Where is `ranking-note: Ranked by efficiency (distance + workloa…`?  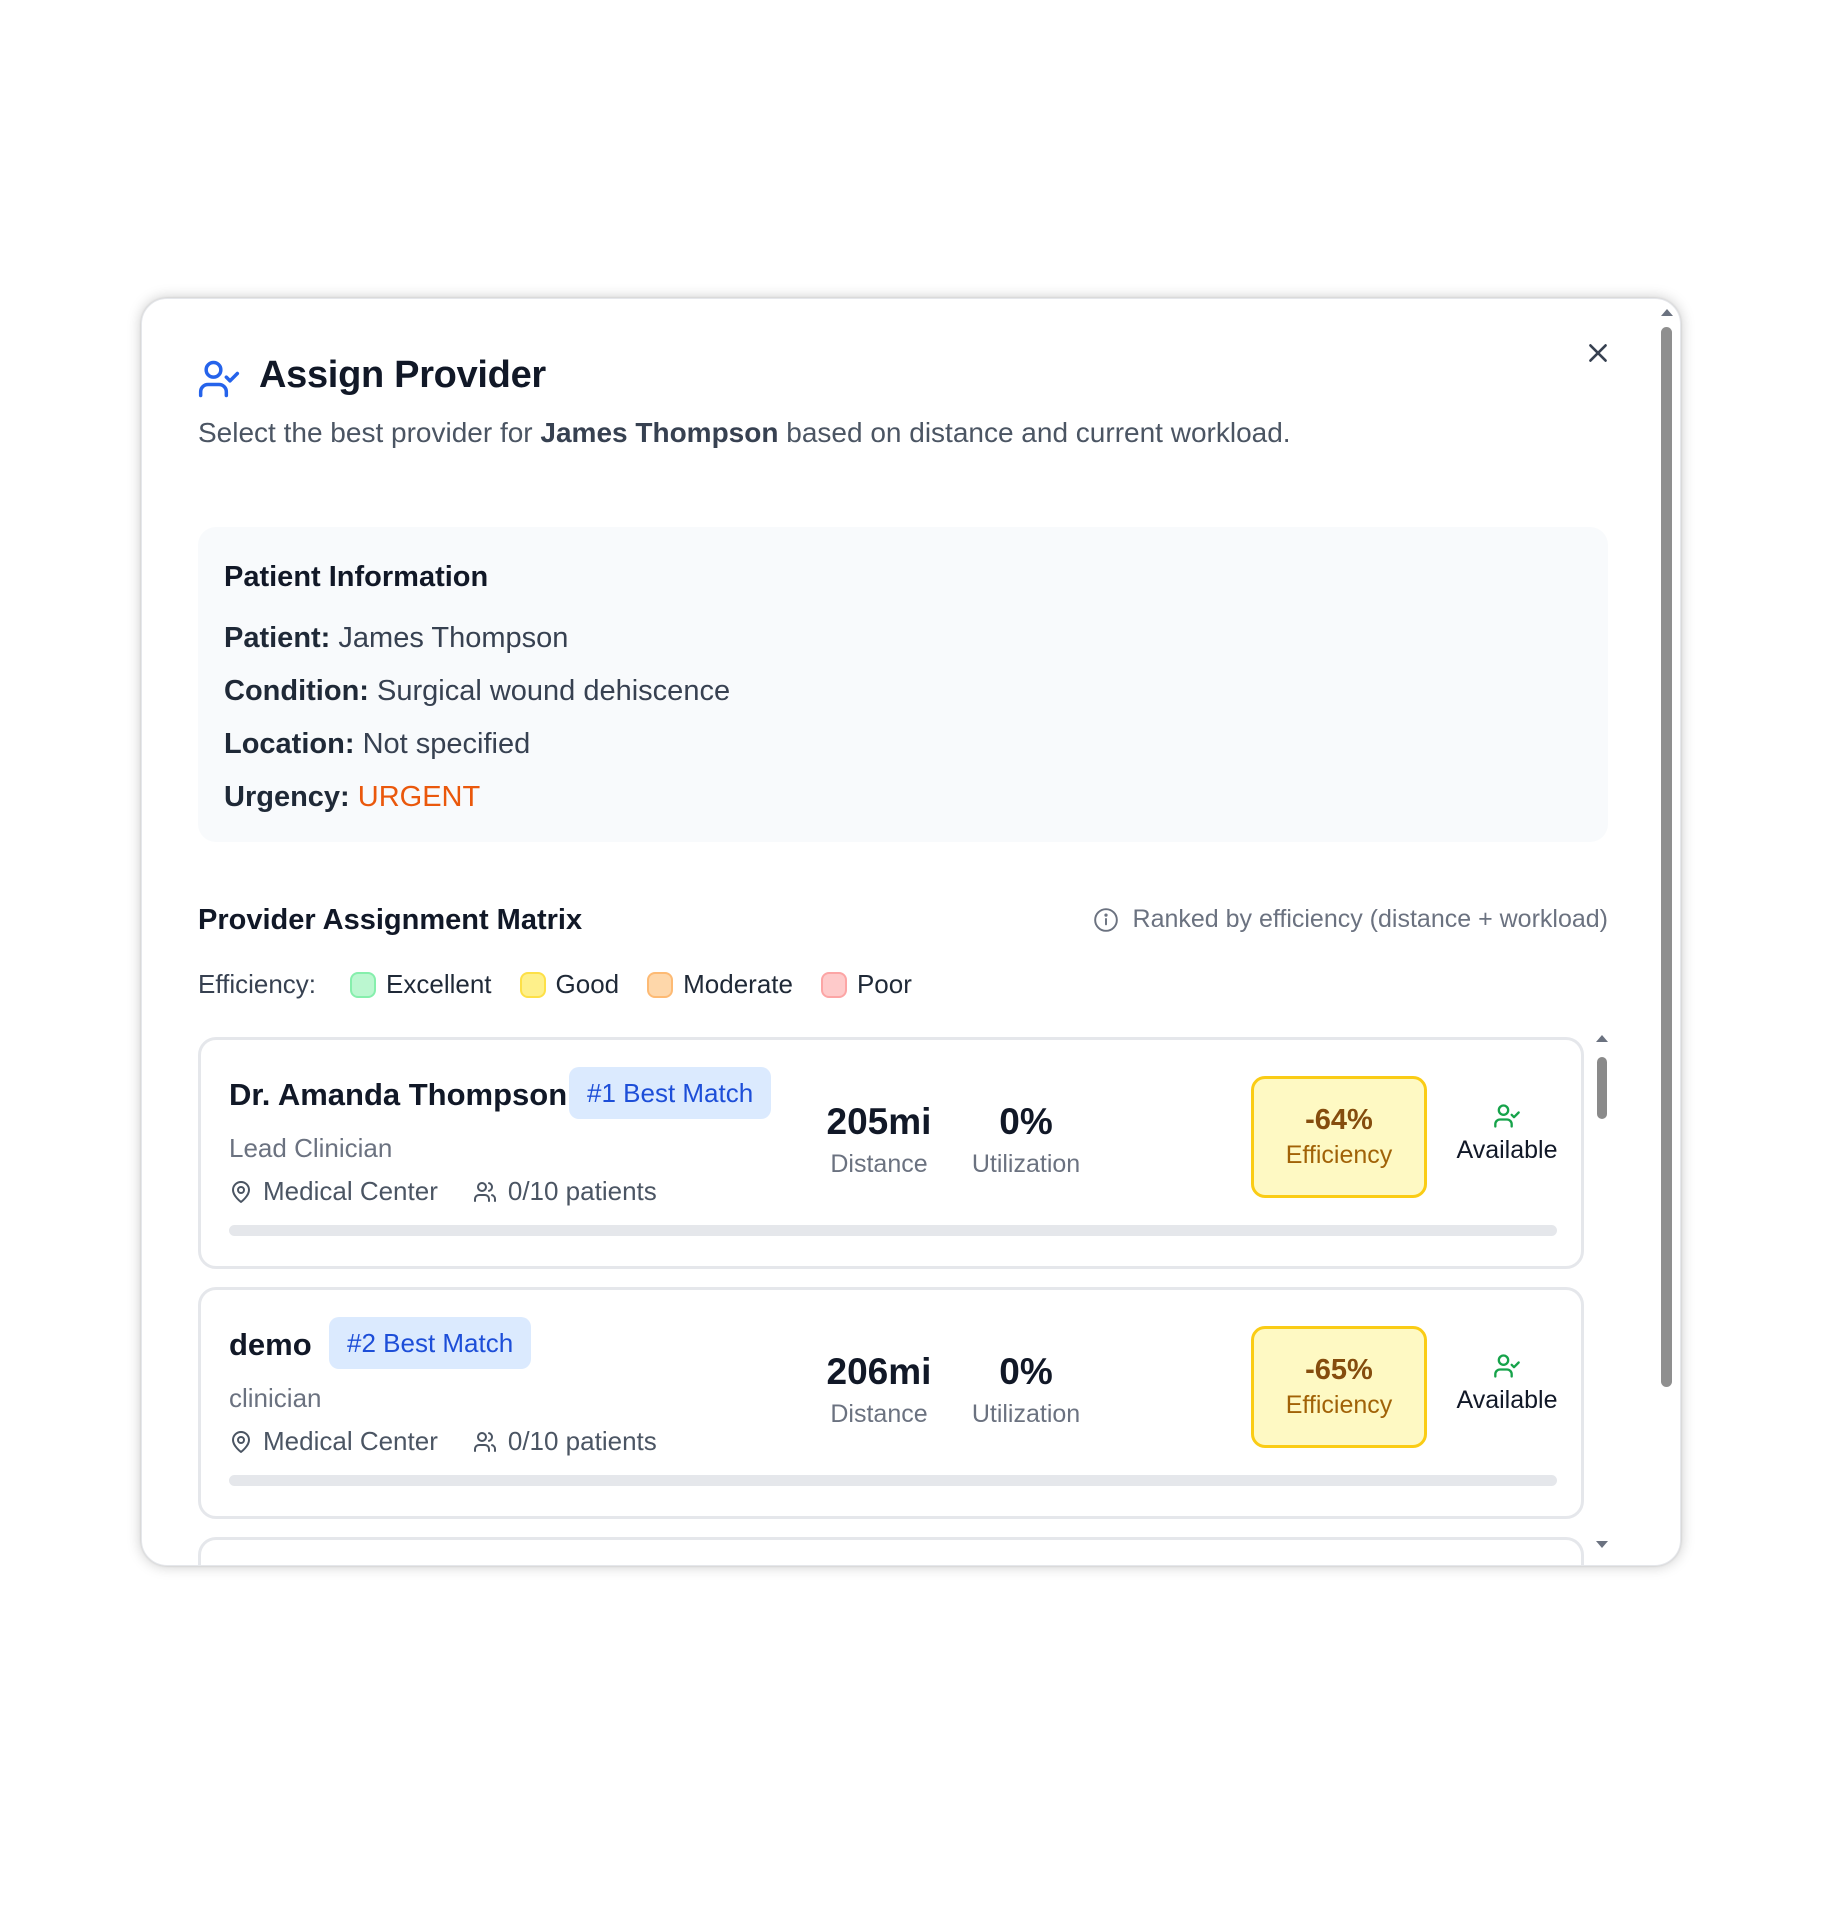
ranking-note: Ranked by efficiency (distance + workloa… is located at coordinates (1350, 919).